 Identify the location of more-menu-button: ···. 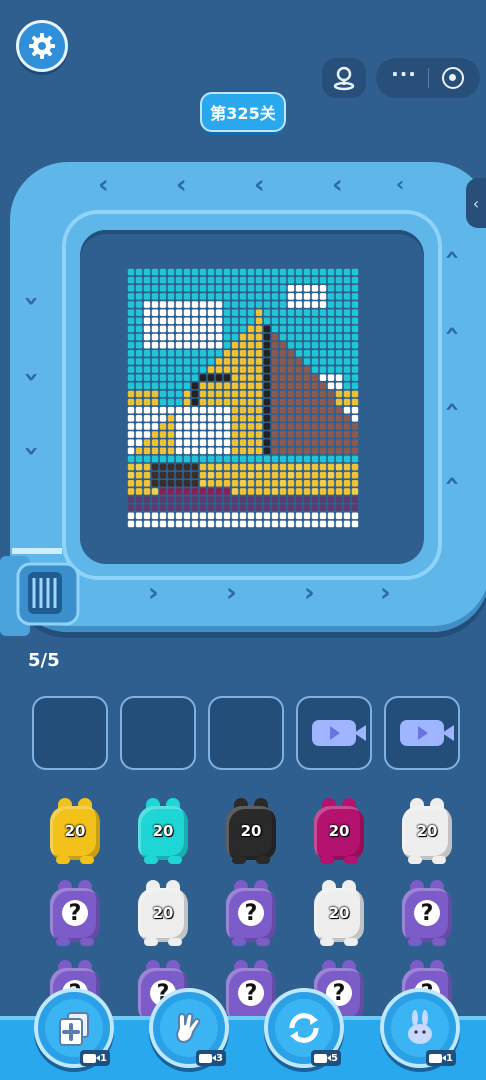
(404, 74).